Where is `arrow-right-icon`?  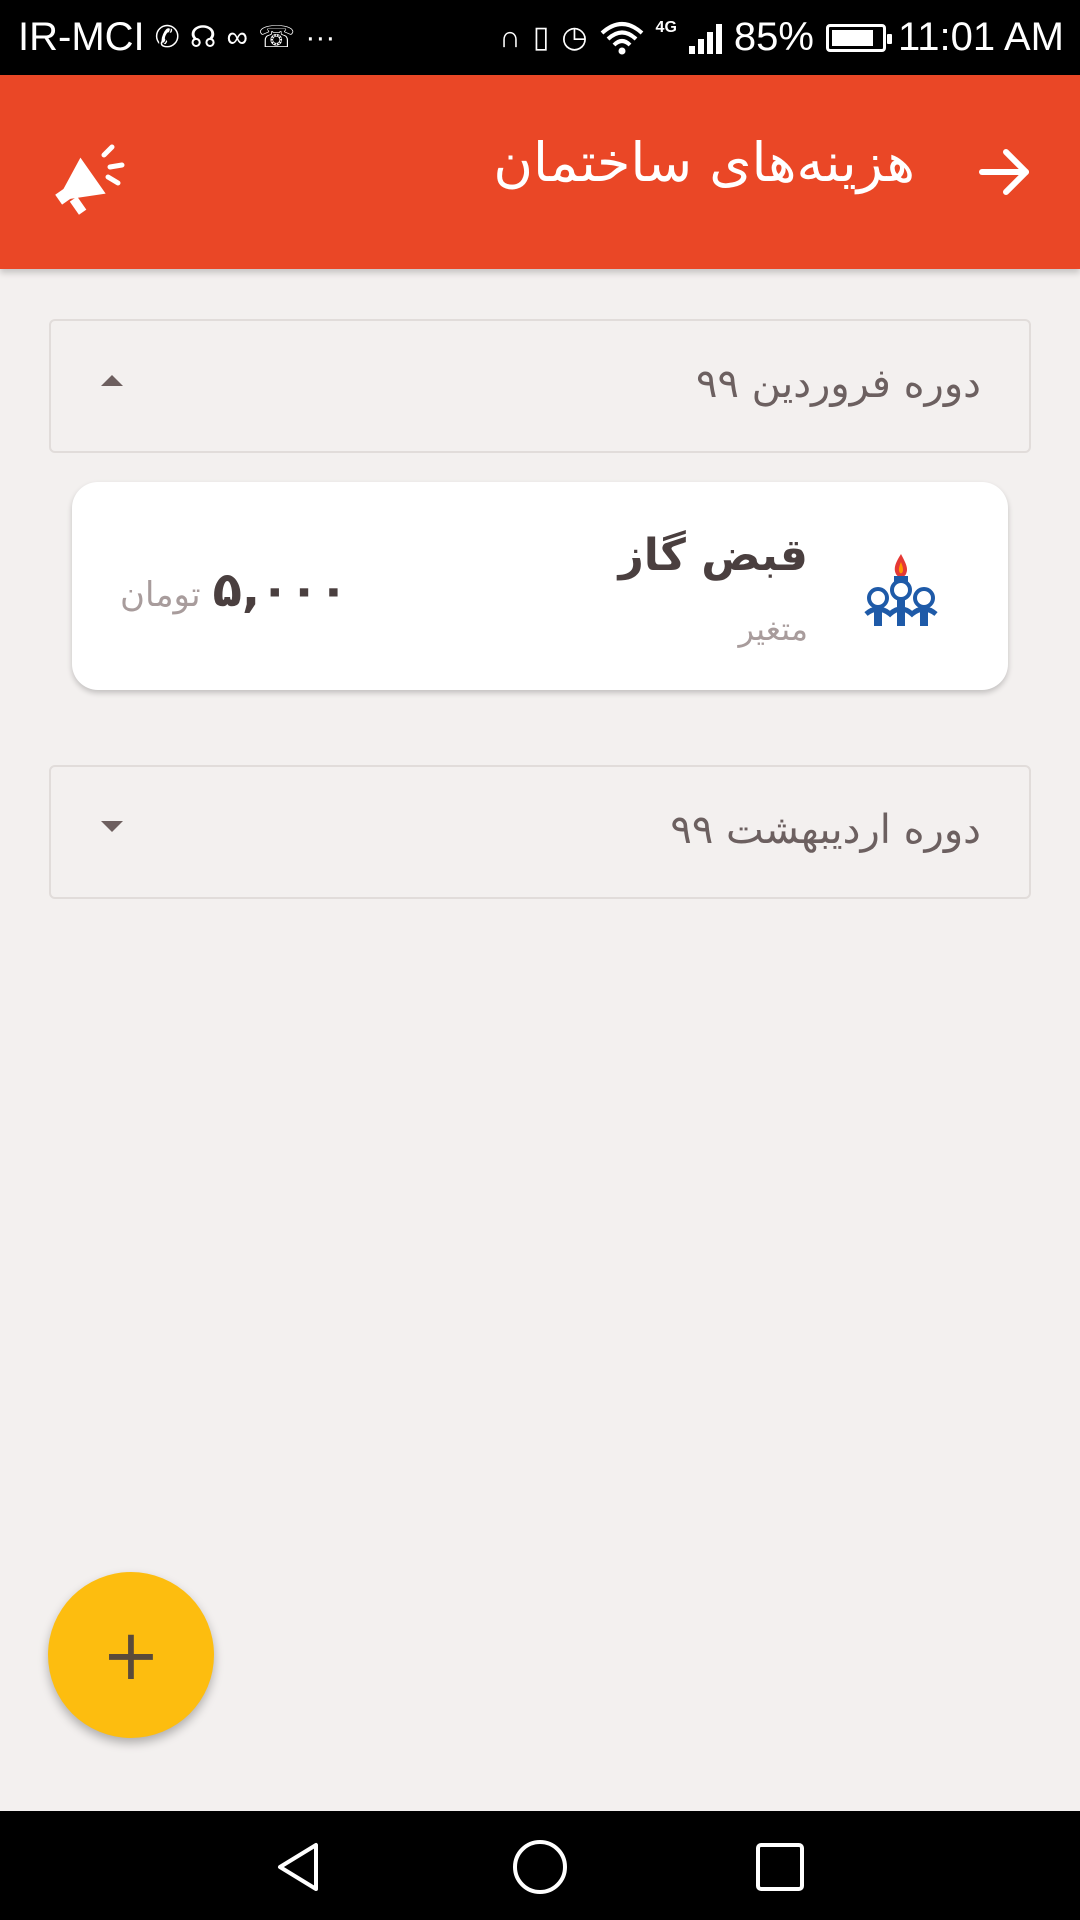 arrow-right-icon is located at coordinates (1004, 172).